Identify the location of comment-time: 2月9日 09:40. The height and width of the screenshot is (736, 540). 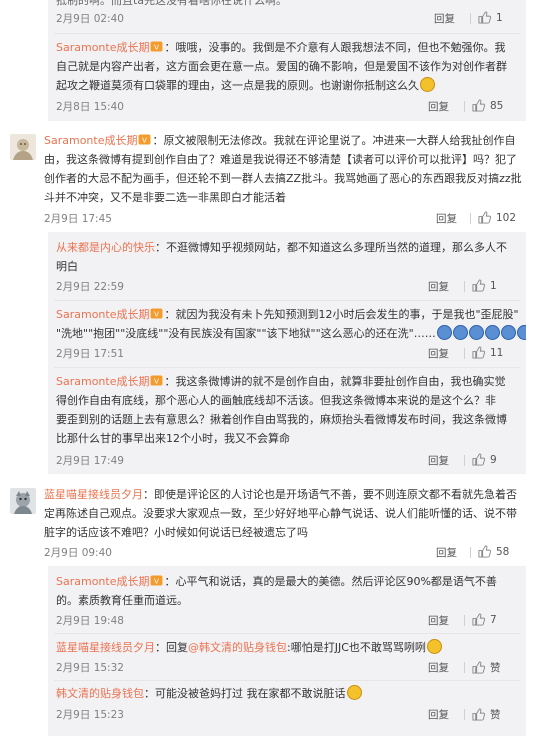
(78, 553).